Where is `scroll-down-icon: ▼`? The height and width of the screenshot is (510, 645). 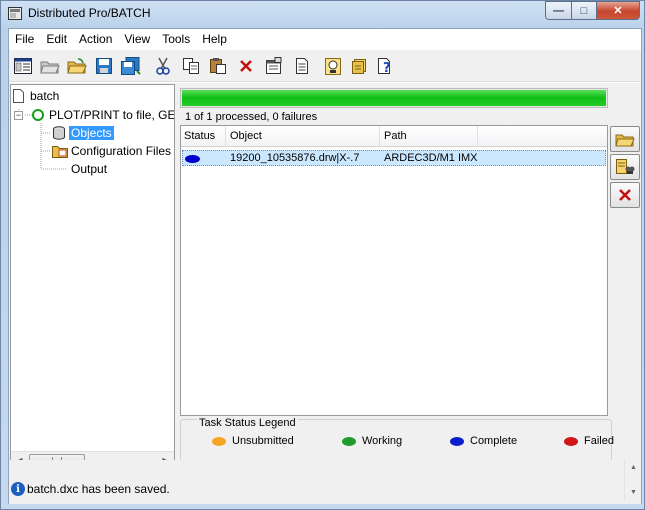 scroll-down-icon: ▼ is located at coordinates (633, 492).